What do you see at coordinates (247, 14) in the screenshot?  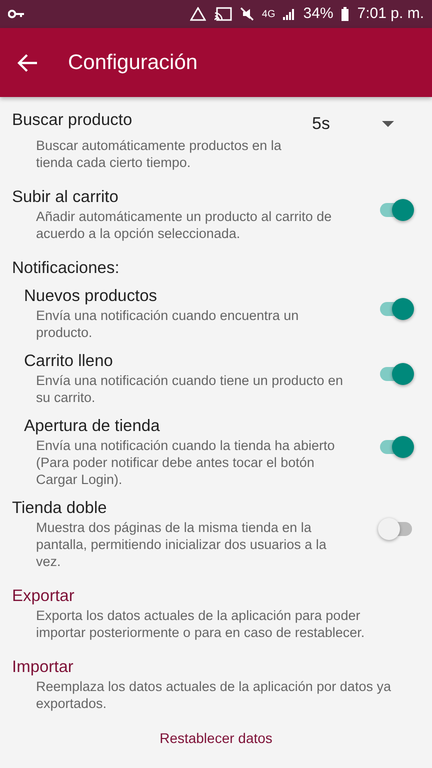 I see `mute-icon` at bounding box center [247, 14].